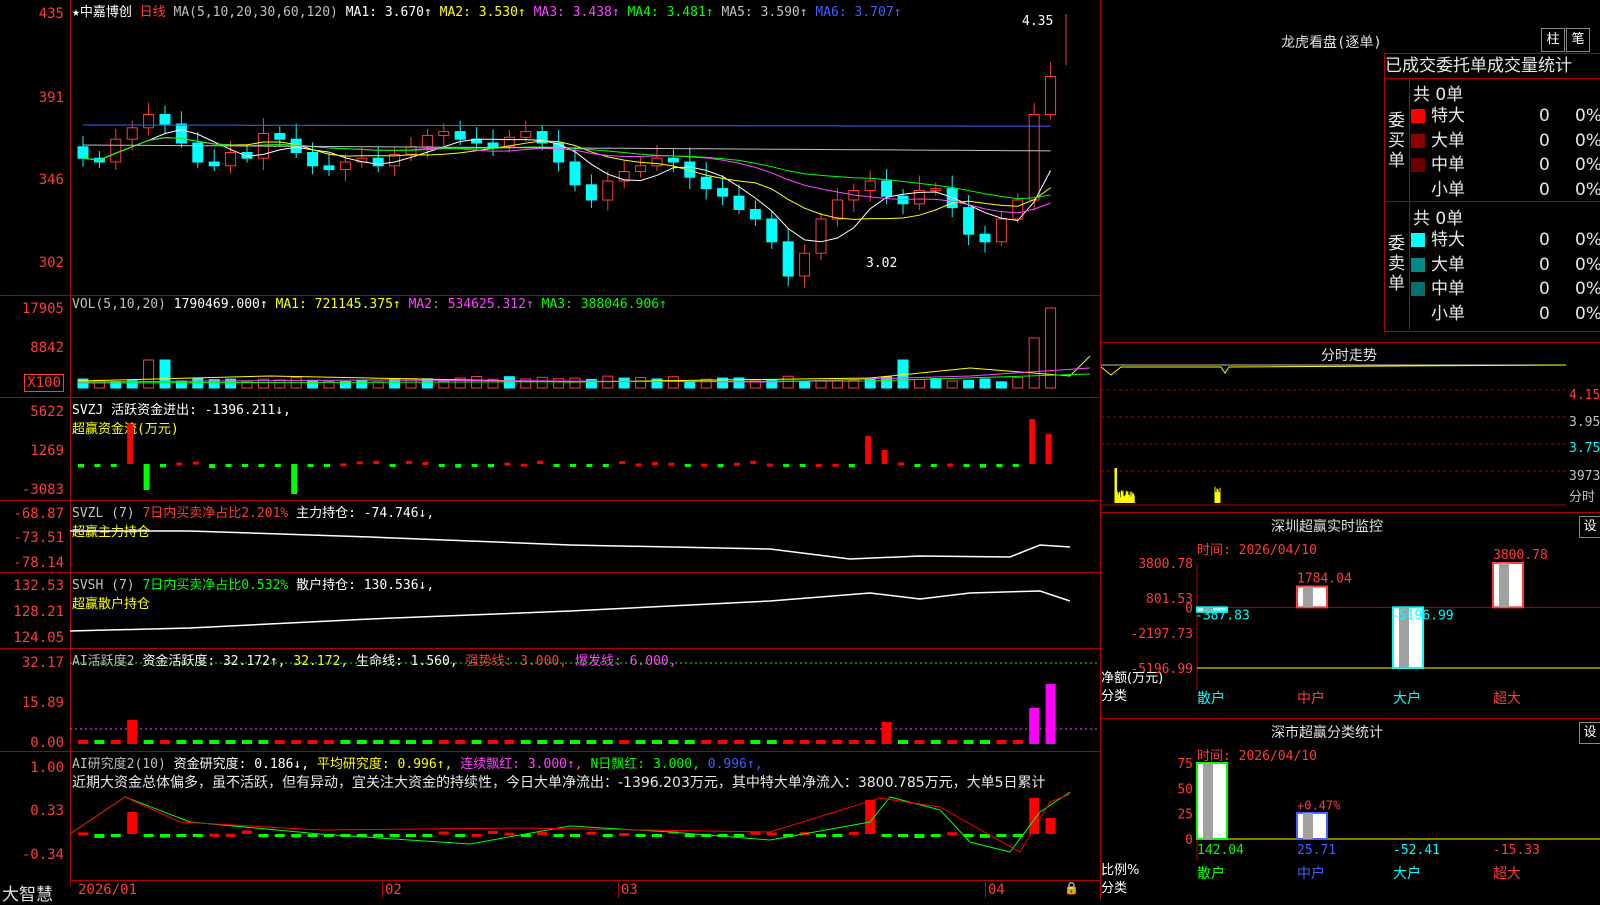 The image size is (1600, 905). Describe the element at coordinates (1553, 40) in the screenshot. I see `bar-mode-button: 柱` at that location.